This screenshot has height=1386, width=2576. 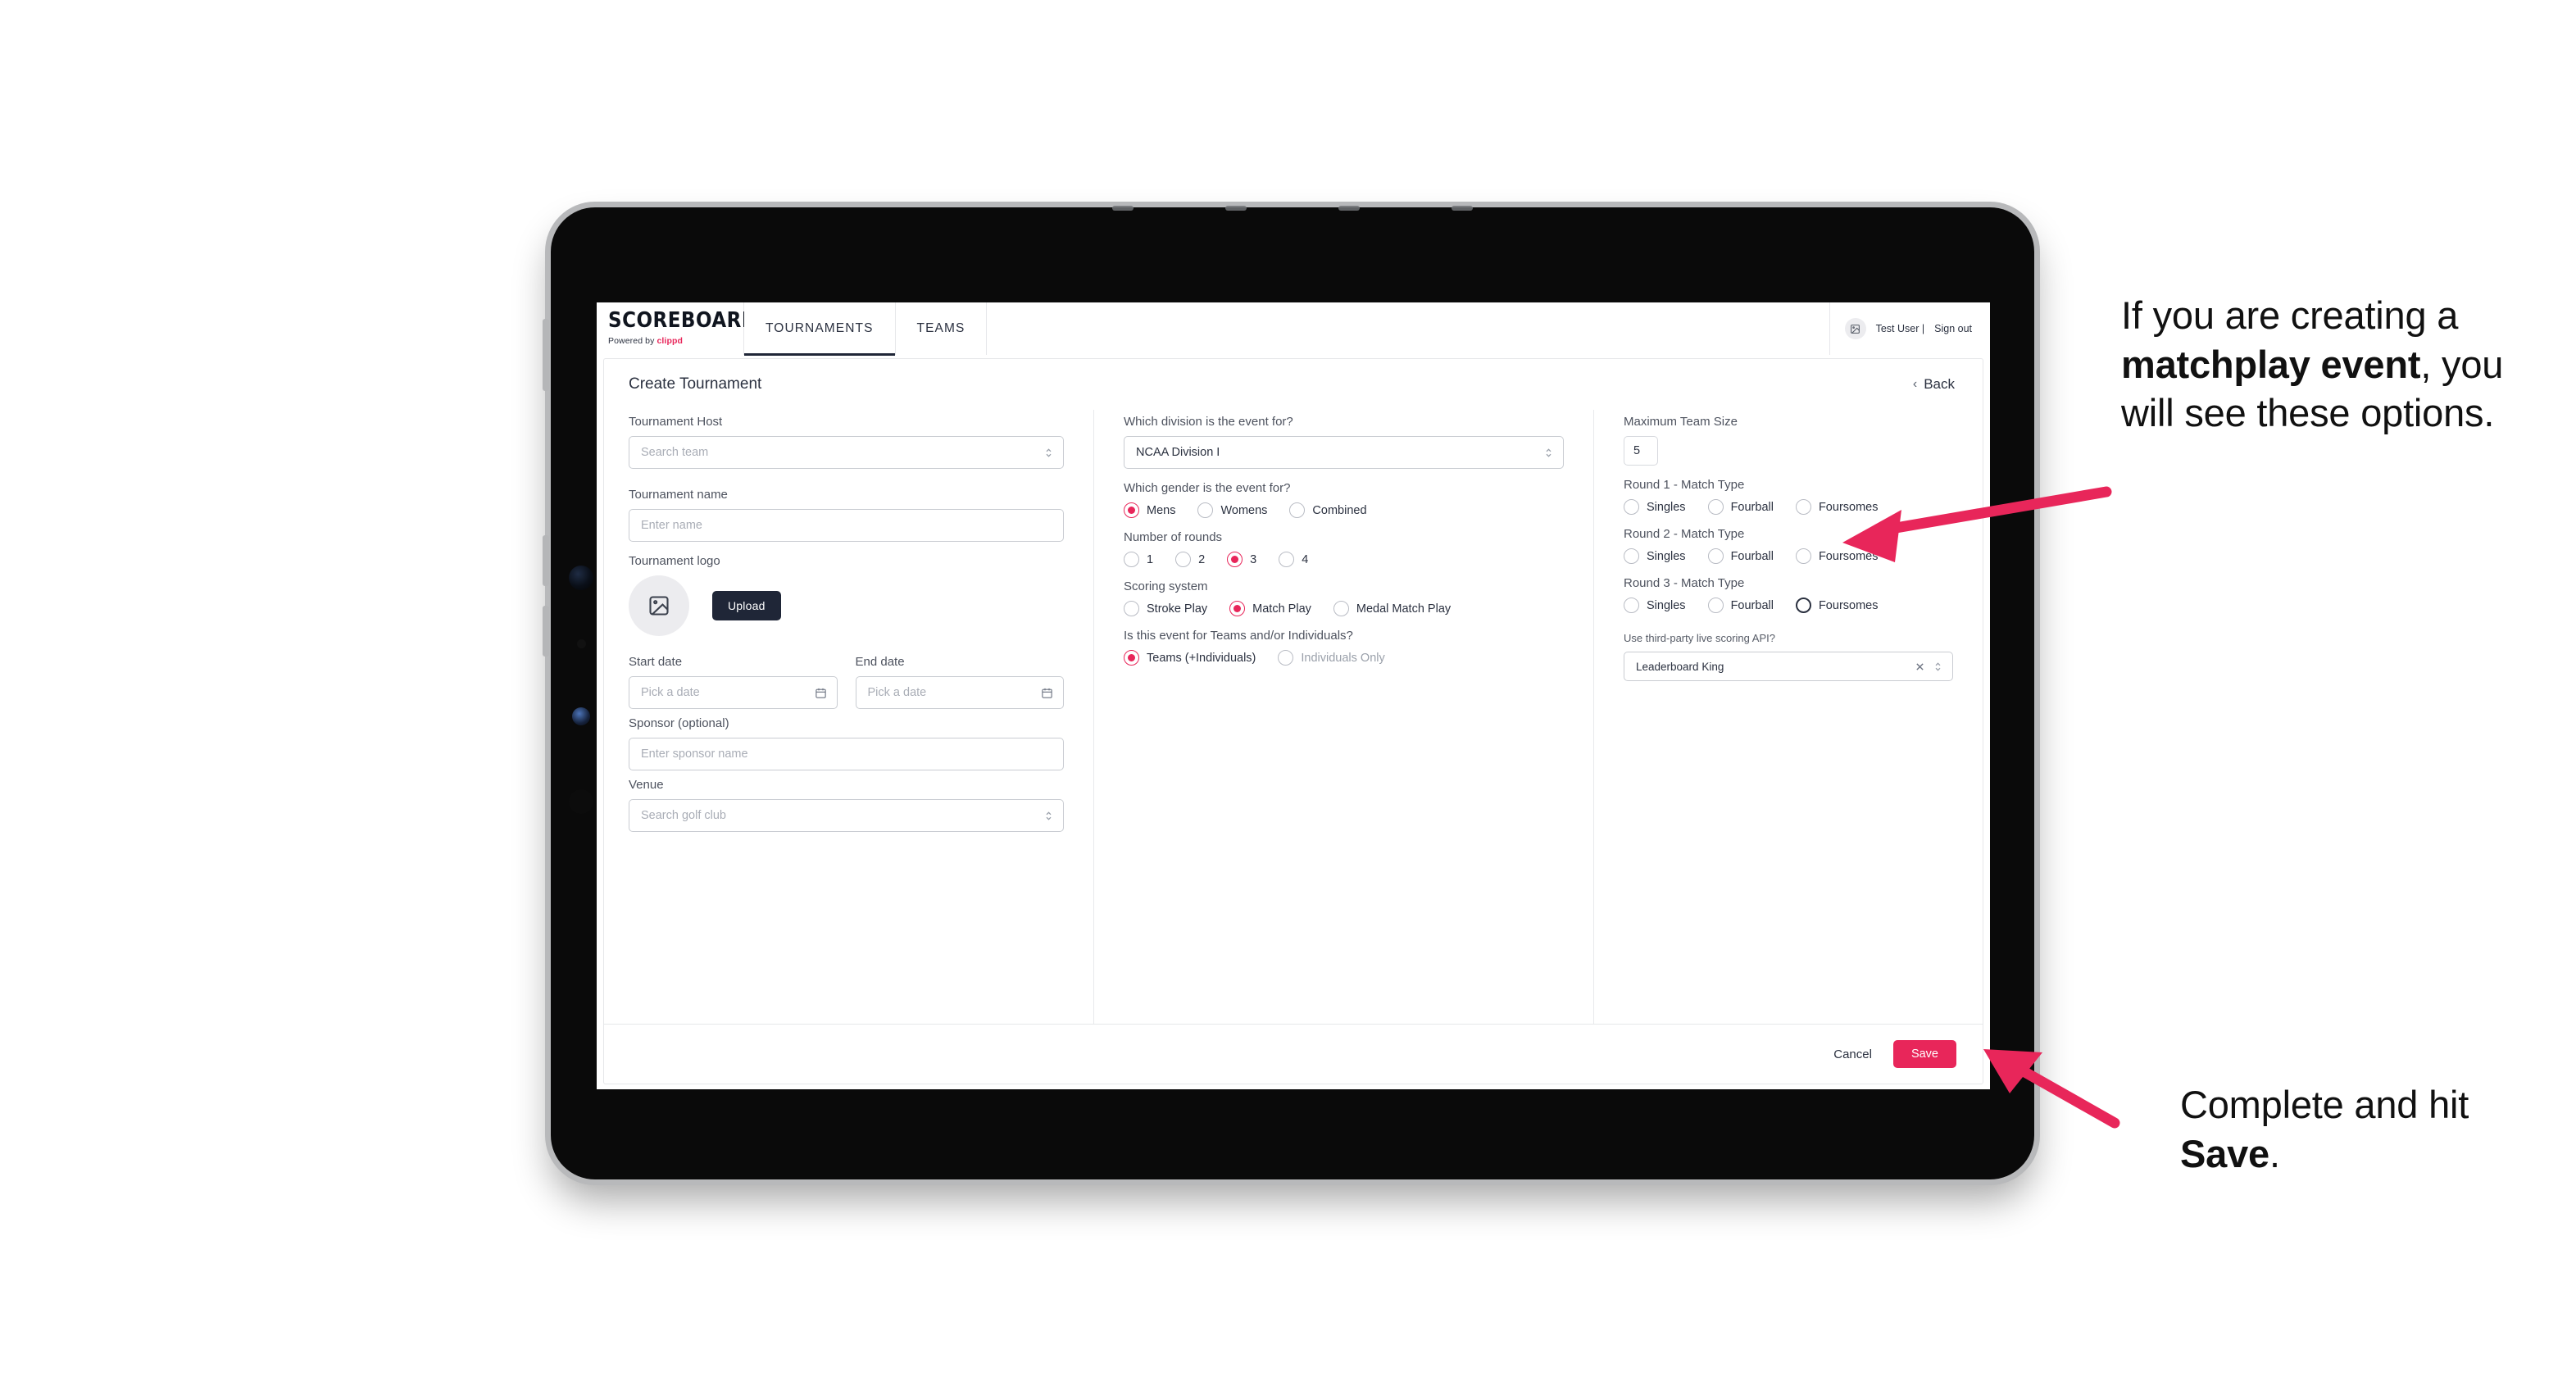 I want to click on image-placeholder-icon, so click(x=659, y=606).